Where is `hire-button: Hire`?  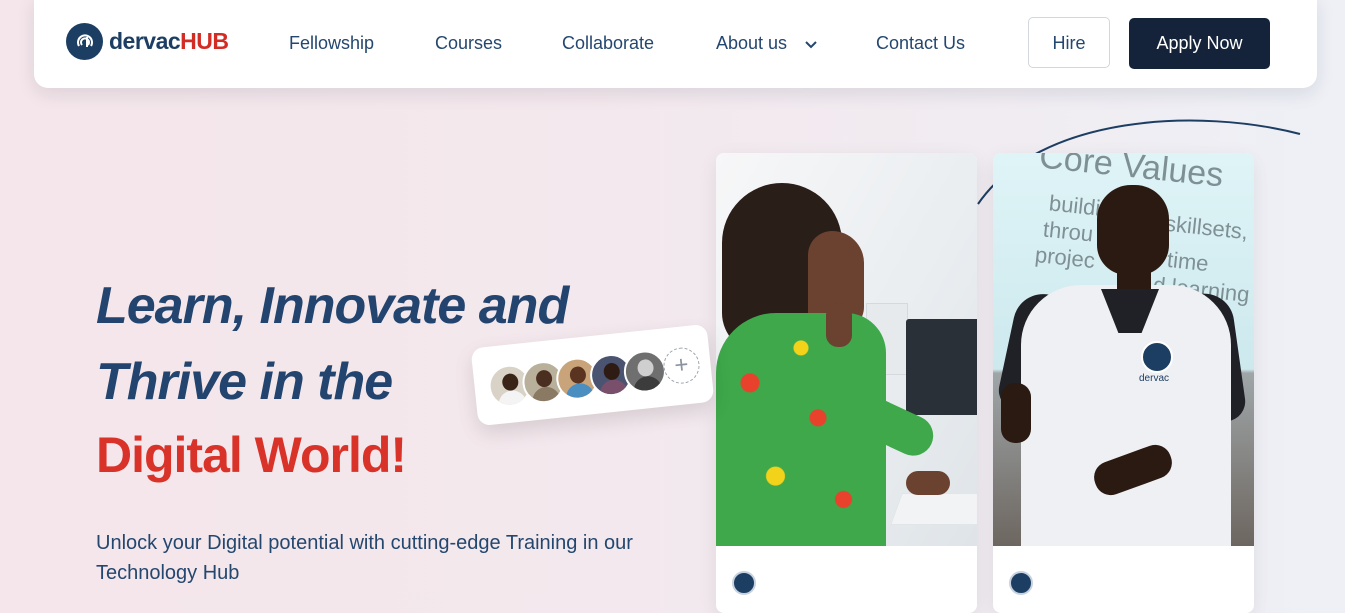
hire-button: Hire is located at coordinates (1069, 42).